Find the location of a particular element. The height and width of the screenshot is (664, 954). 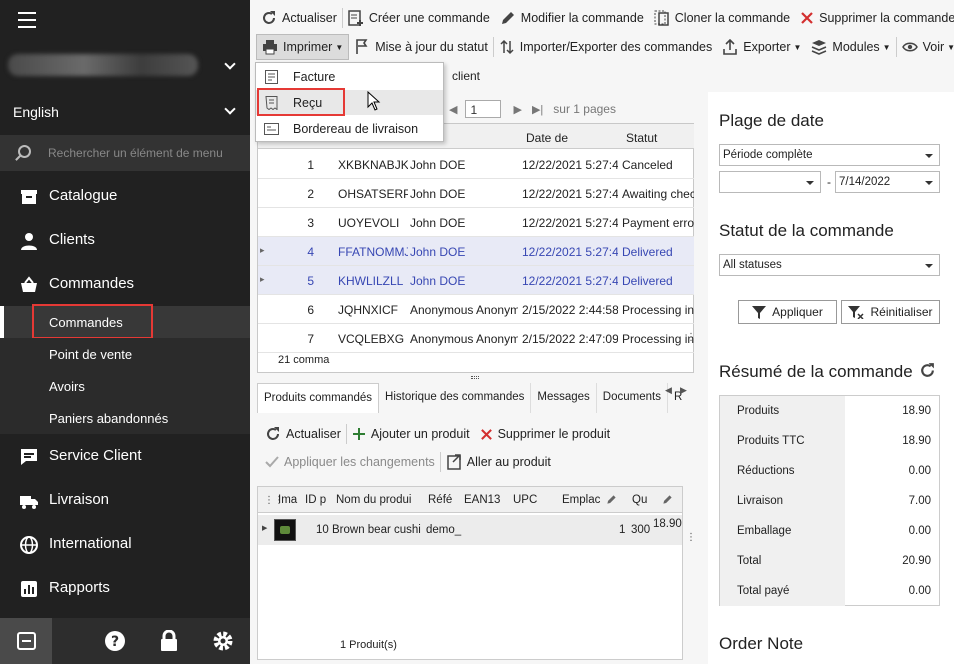

menu-item-invoice: Facture is located at coordinates (349, 76).